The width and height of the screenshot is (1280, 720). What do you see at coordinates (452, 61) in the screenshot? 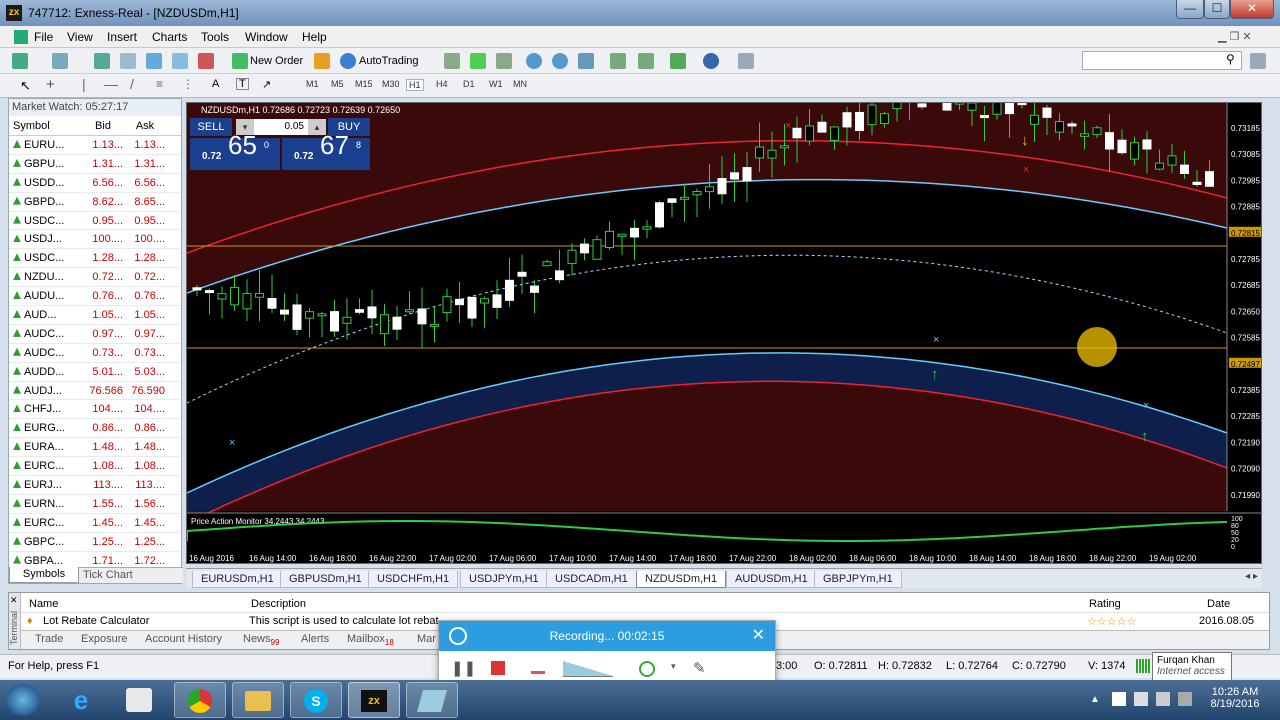
I see `bar-chart-icon` at bounding box center [452, 61].